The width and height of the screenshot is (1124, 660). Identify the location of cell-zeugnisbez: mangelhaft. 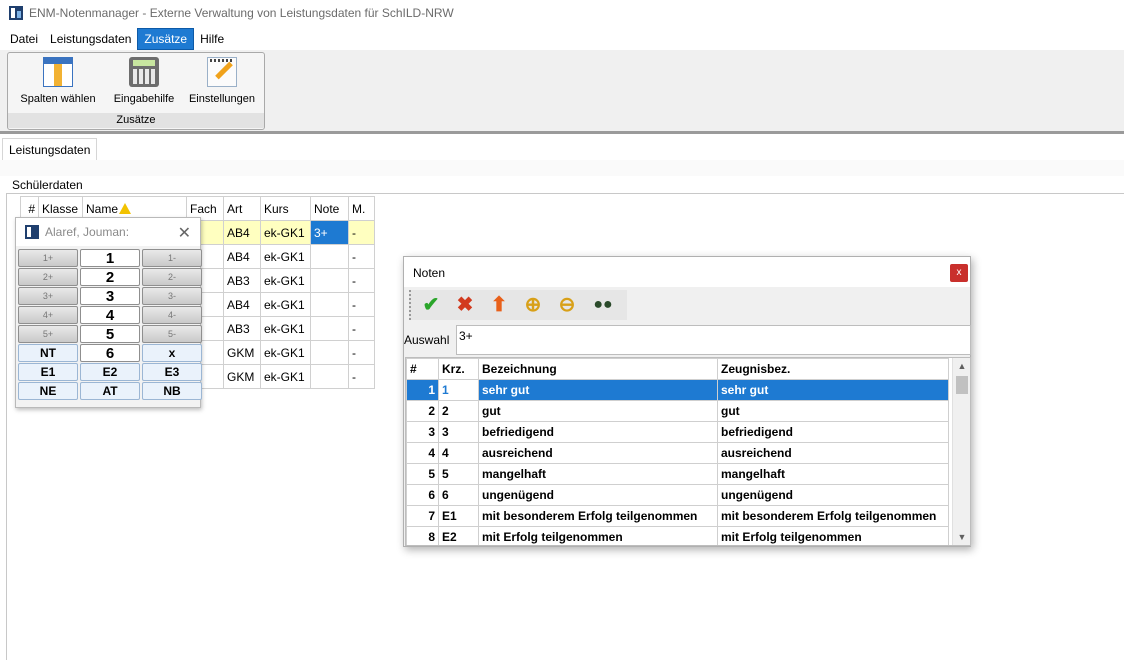
(833, 474).